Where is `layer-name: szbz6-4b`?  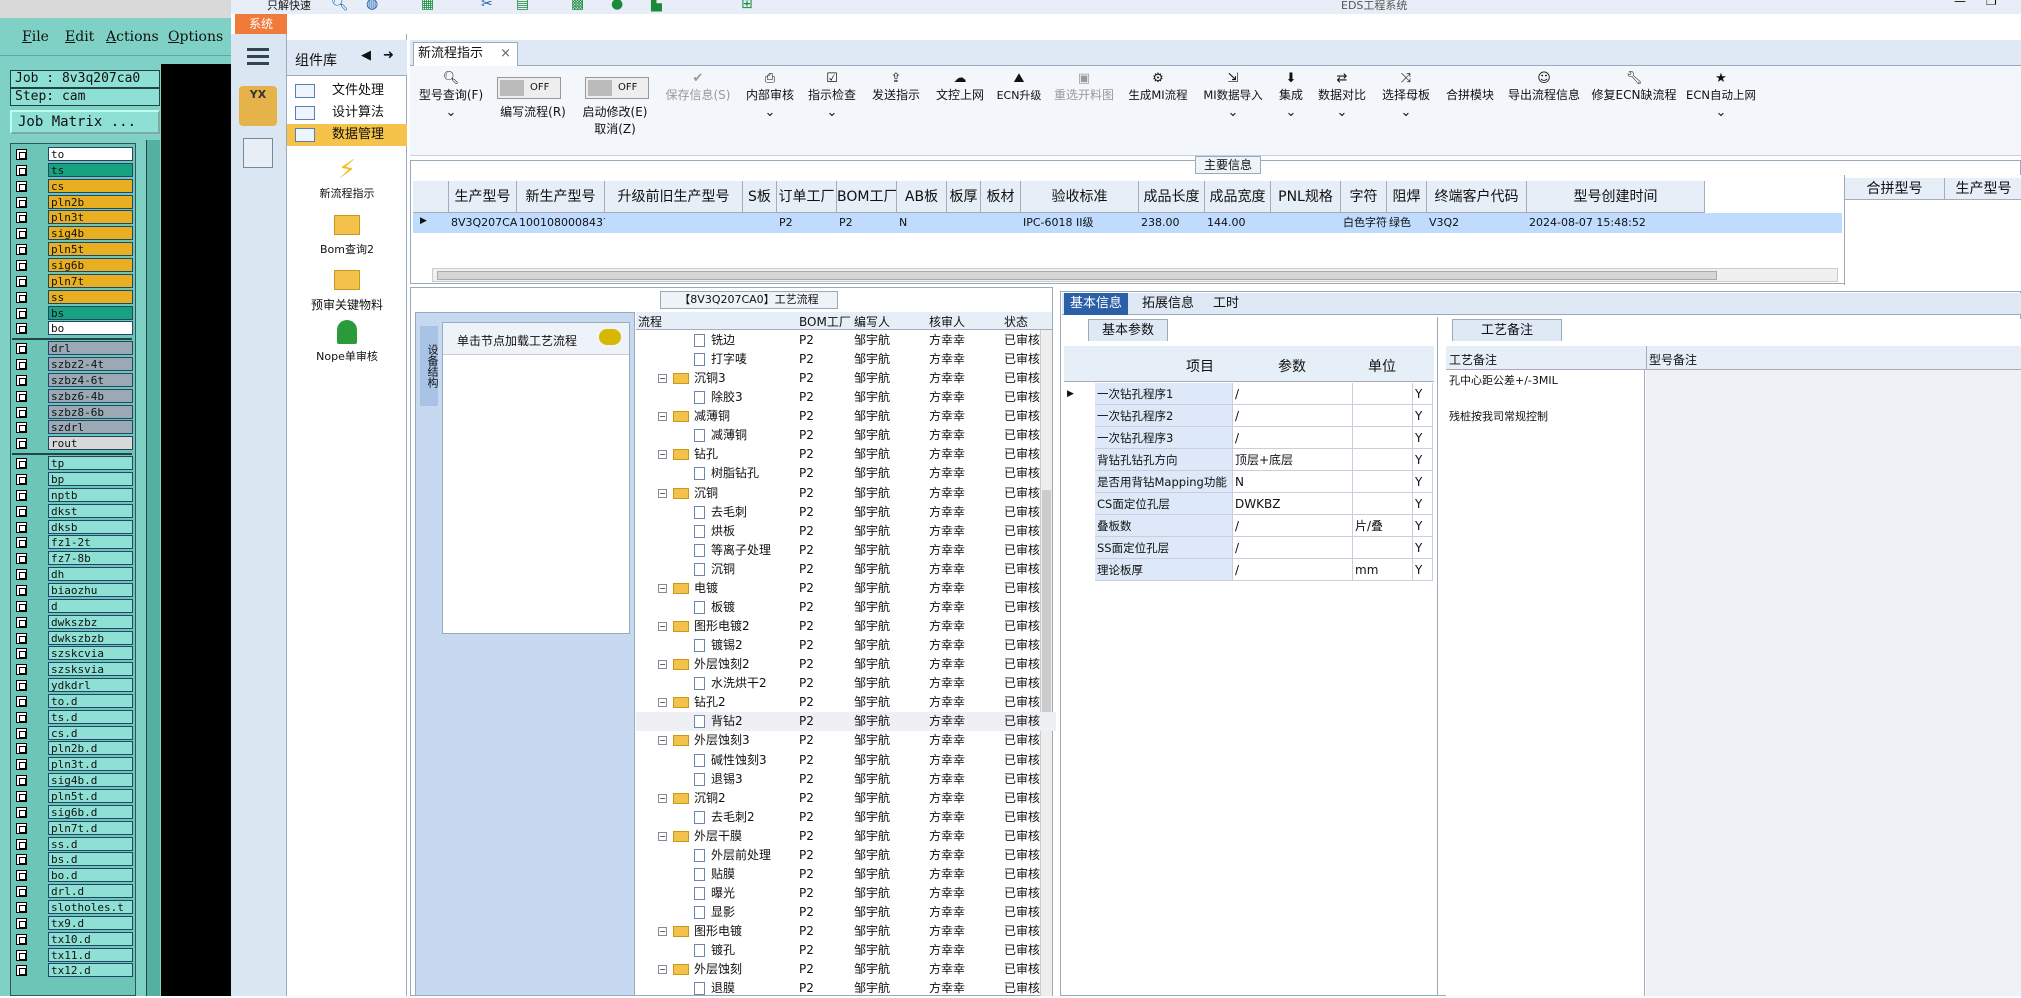
layer-name: szbz6-4b is located at coordinates (90, 395).